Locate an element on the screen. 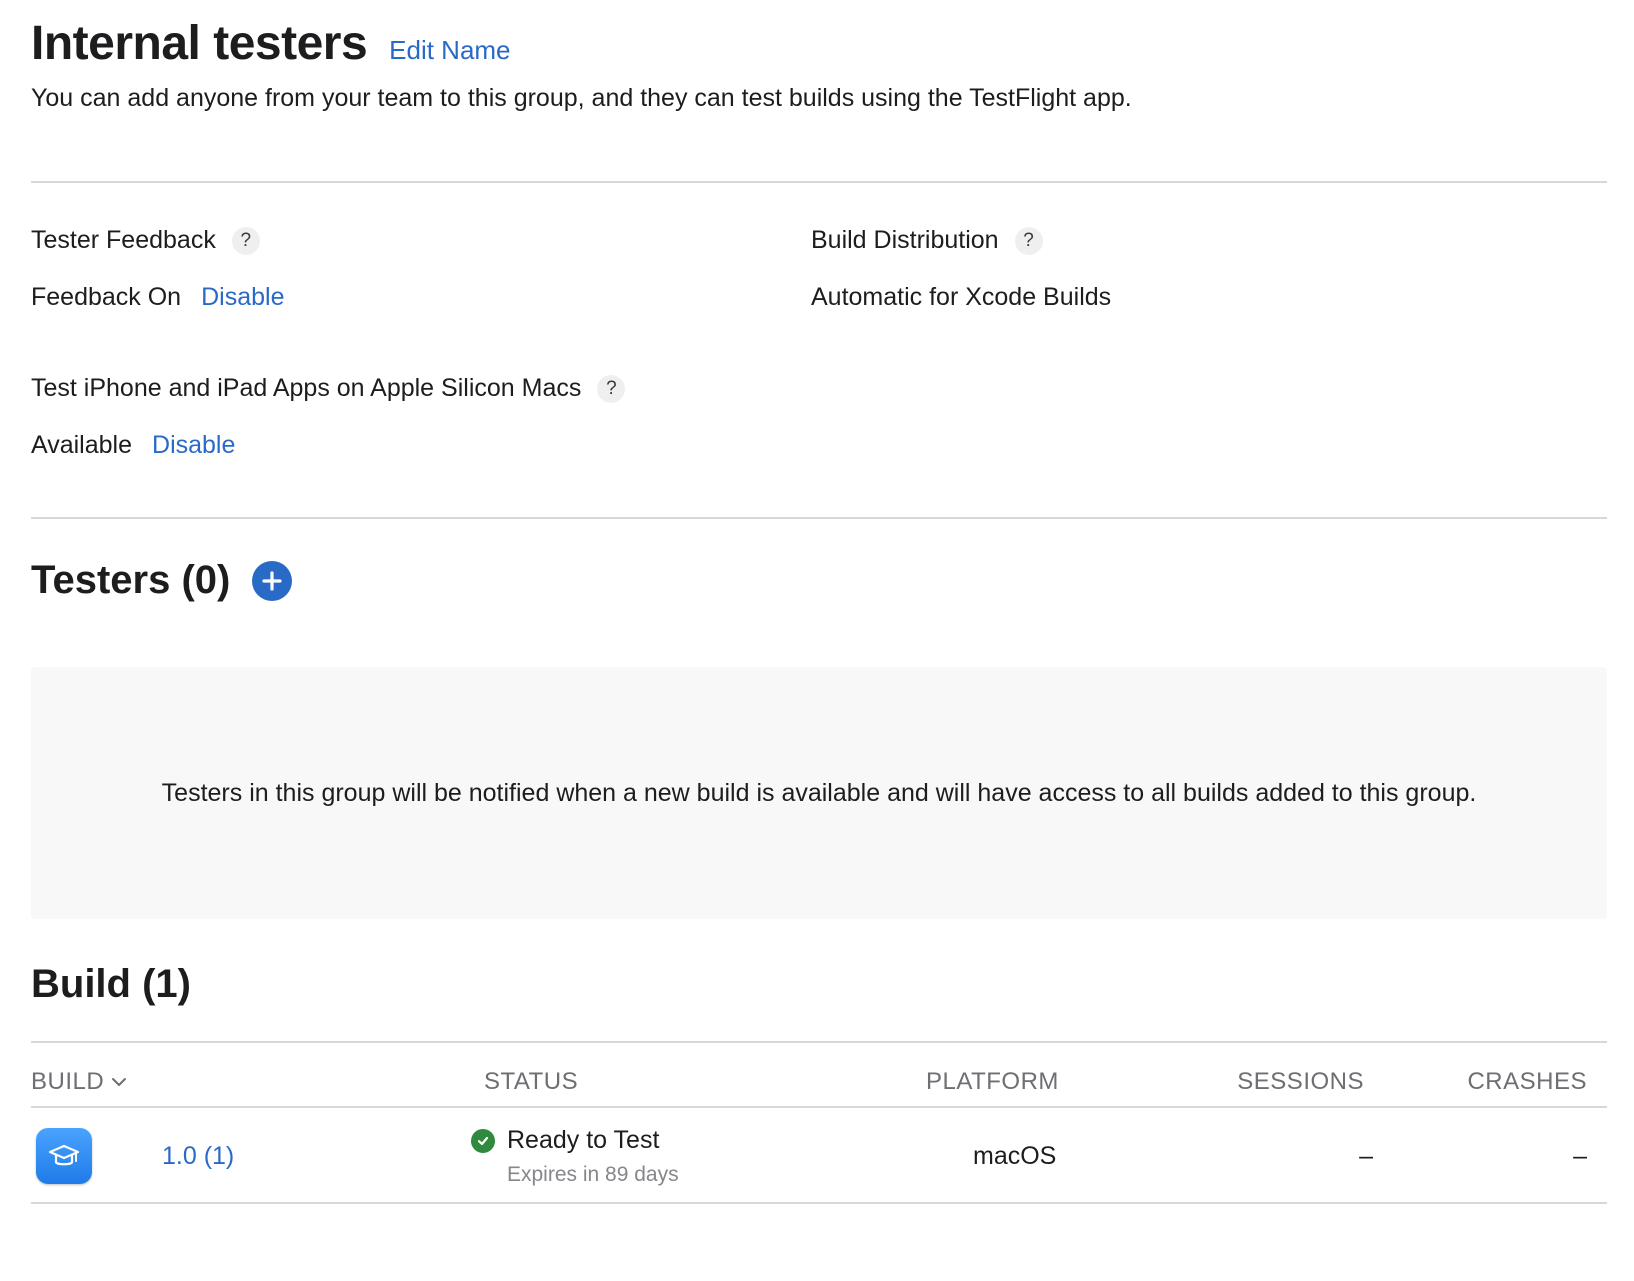 The height and width of the screenshot is (1281, 1634). column-header-crashes: CRASHES is located at coordinates (1527, 1081).